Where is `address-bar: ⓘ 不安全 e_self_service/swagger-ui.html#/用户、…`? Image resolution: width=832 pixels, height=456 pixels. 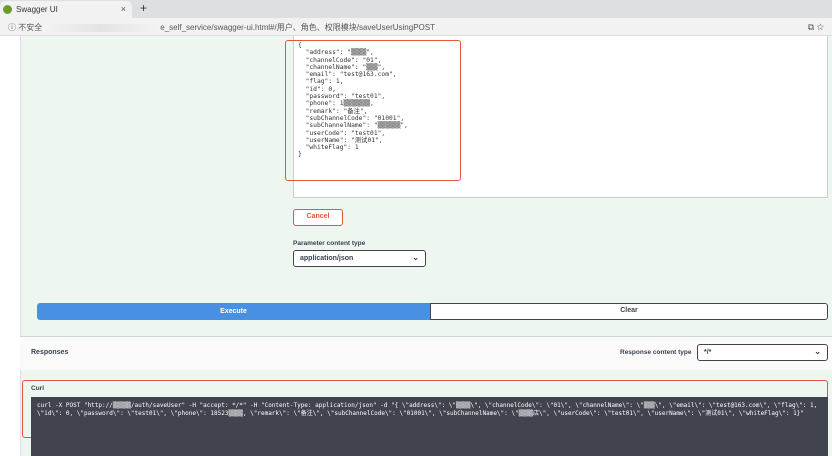
address-bar: ⓘ 不安全 e_self_service/swagger-ui.html#/用户、… is located at coordinates (416, 27).